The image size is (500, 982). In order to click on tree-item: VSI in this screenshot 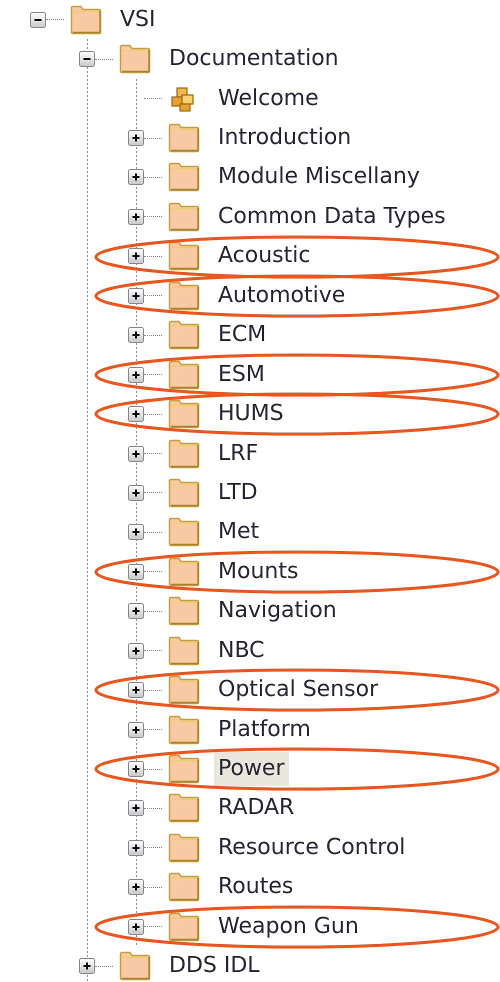, I will do `click(138, 19)`.